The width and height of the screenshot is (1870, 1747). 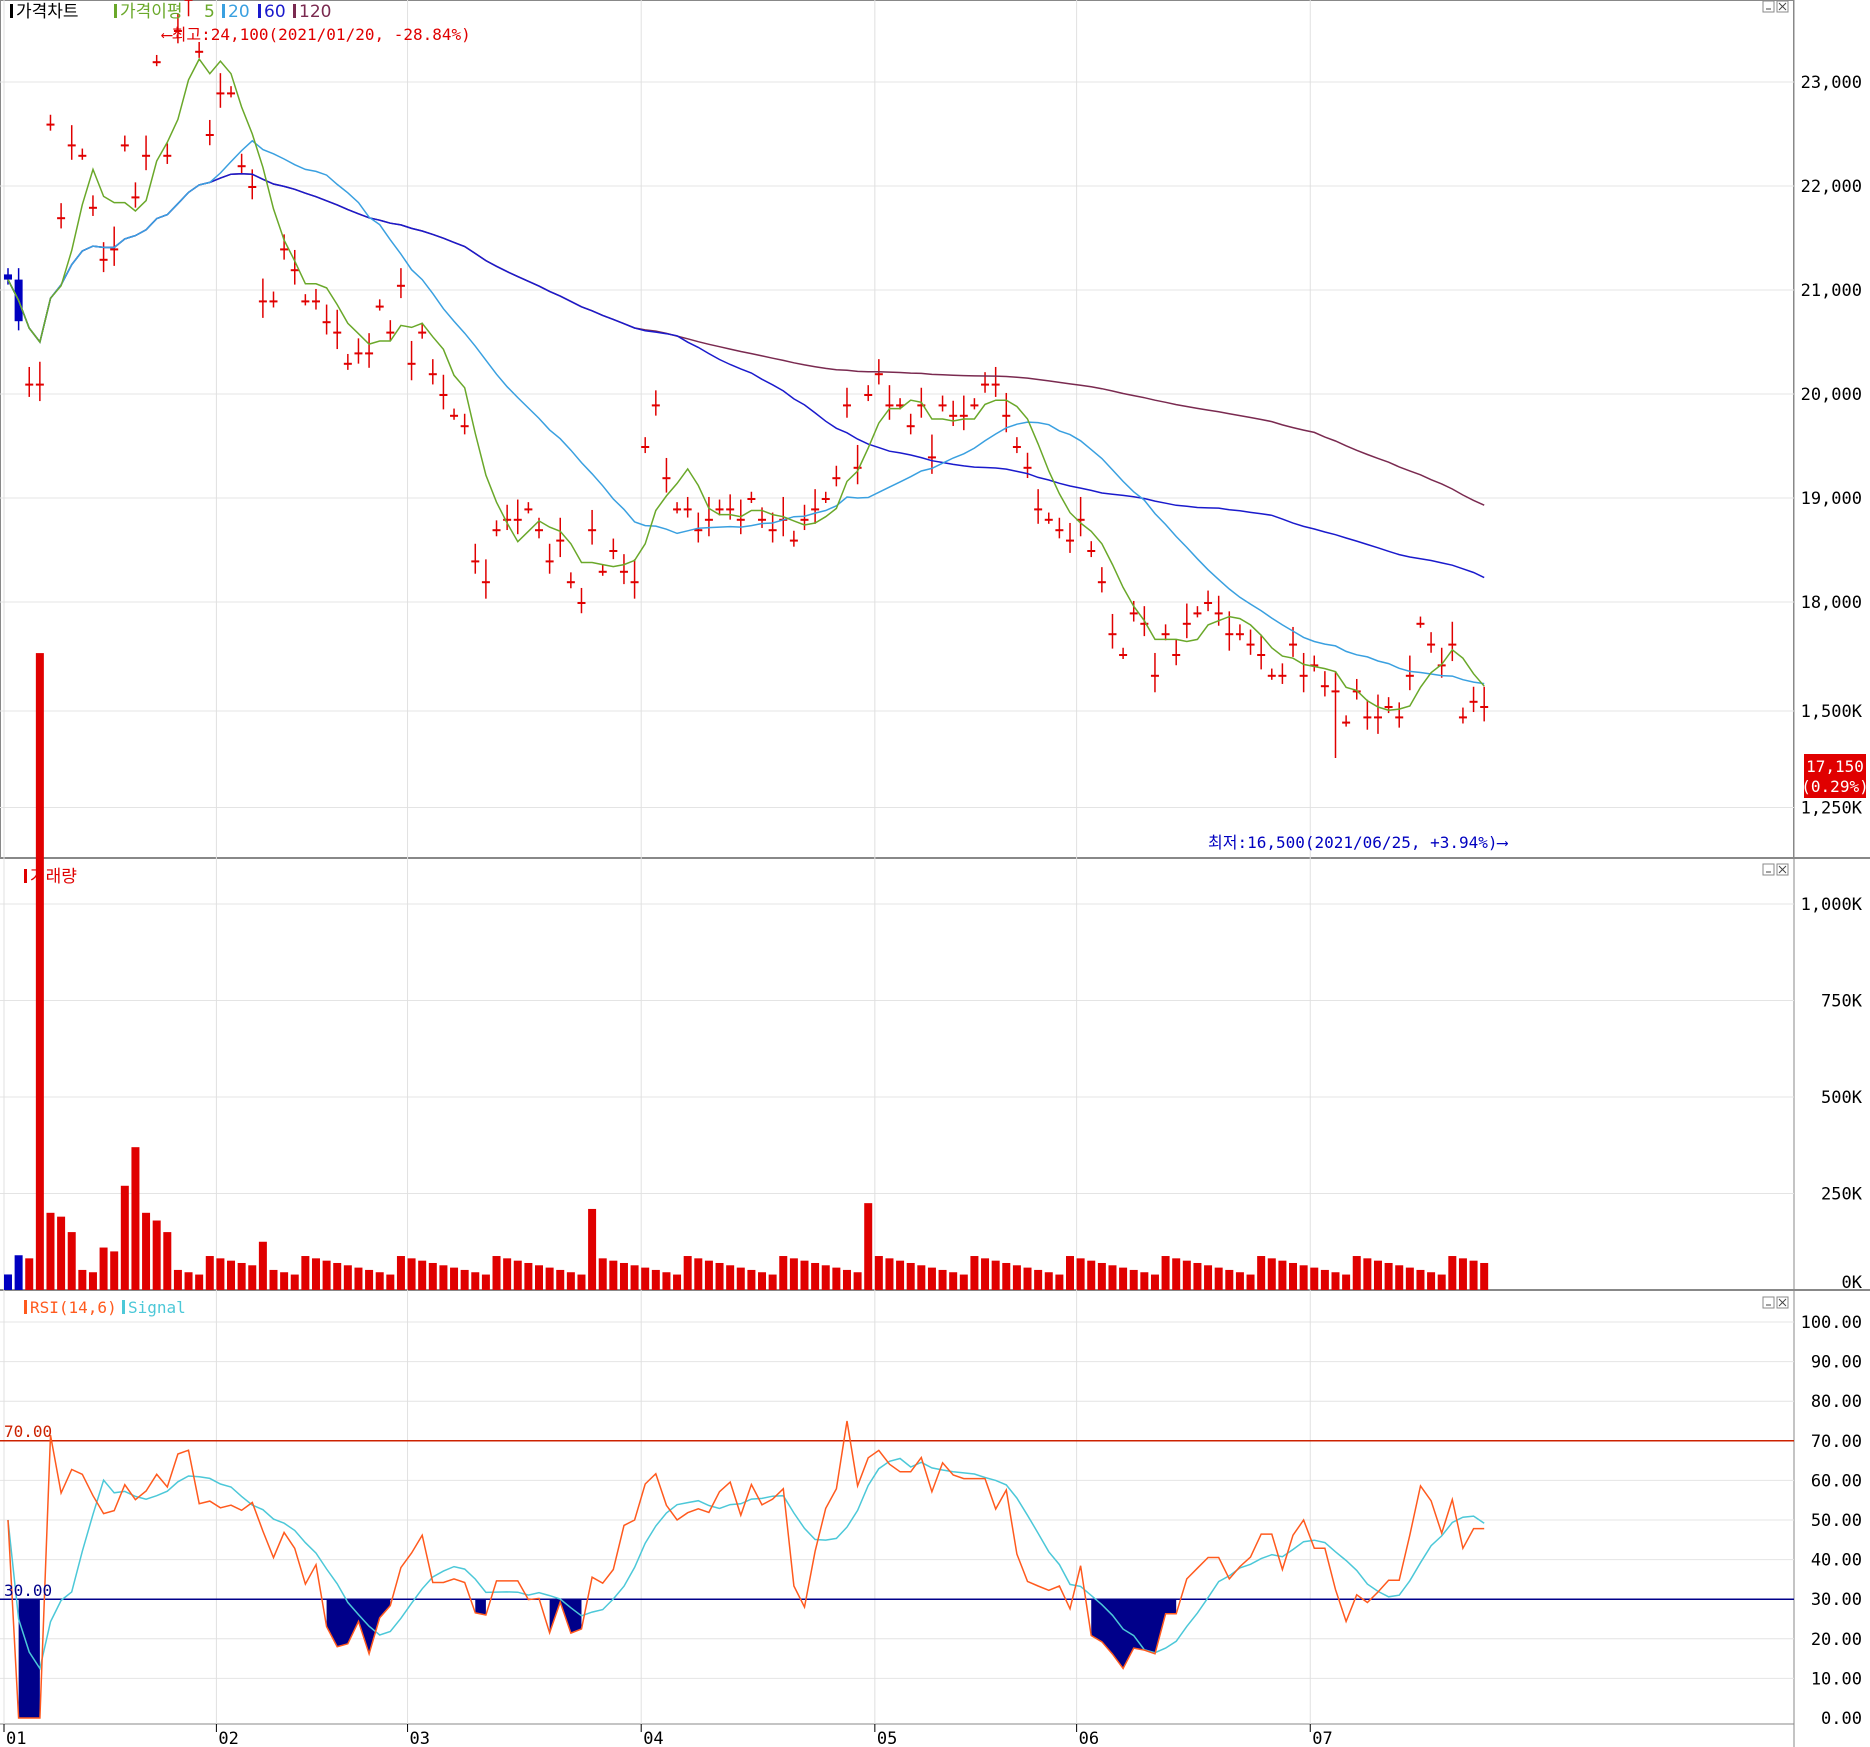 What do you see at coordinates (239, 12) in the screenshot?
I see `ma20-legend: 20` at bounding box center [239, 12].